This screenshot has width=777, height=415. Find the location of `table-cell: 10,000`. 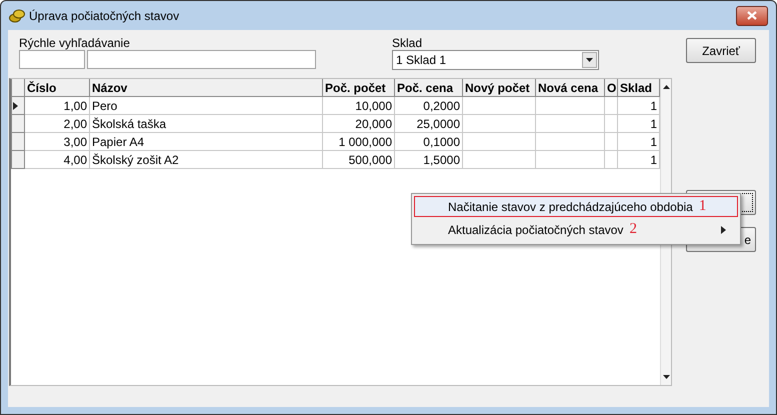

table-cell: 10,000 is located at coordinates (358, 105).